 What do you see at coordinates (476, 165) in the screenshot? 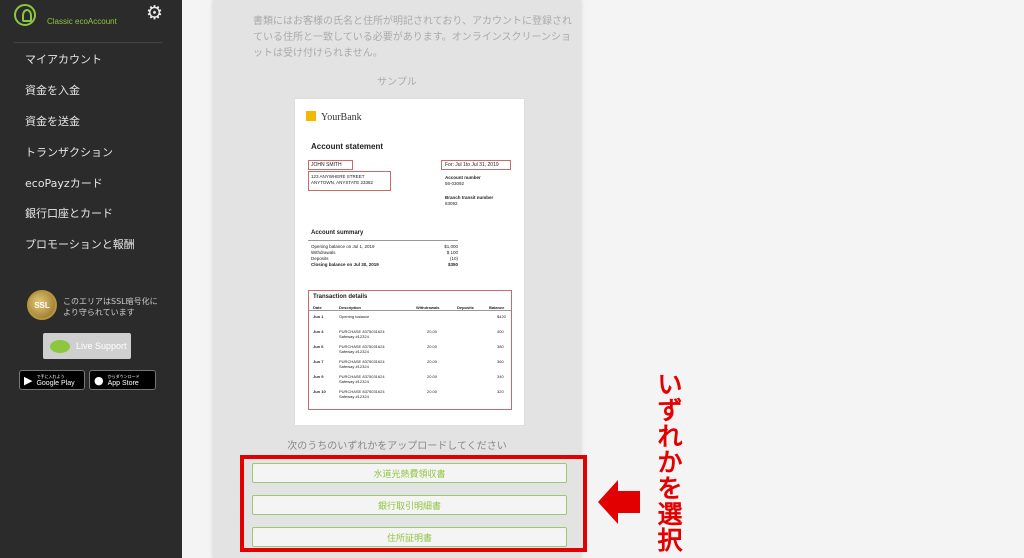
I see `statement-period-highlight: For: Jul 1to Jul 31, 2019` at bounding box center [476, 165].